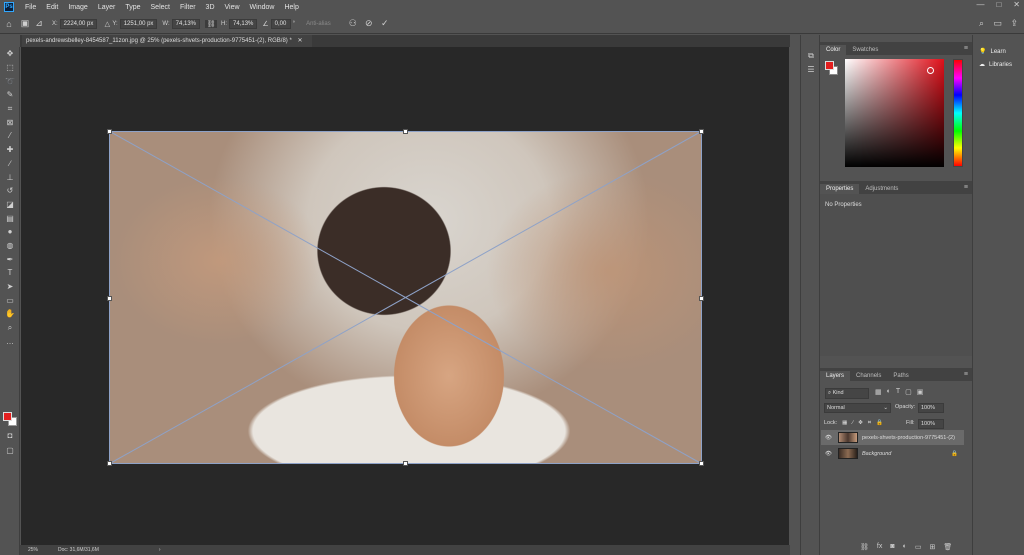  I want to click on crop-tool-icon: ⌗, so click(10, 109).